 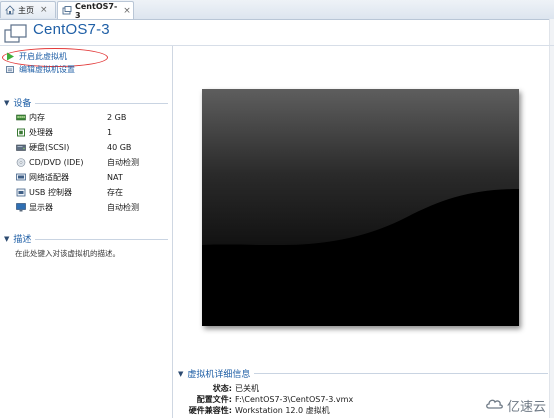 I want to click on device-row-memory: 内存 2 GB, so click(x=91, y=117).